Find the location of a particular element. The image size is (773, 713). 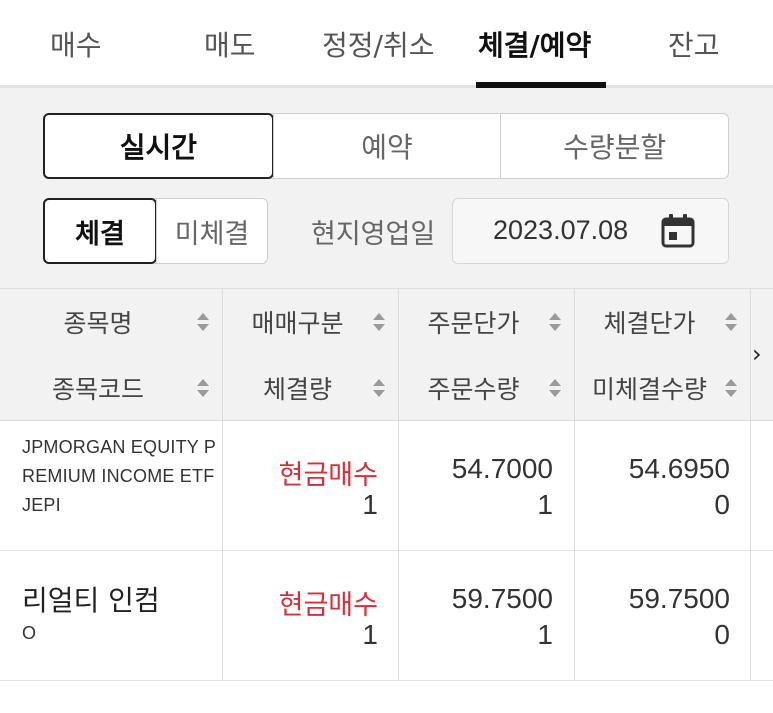

date-picker: 2023.07.08 is located at coordinates (590, 231).